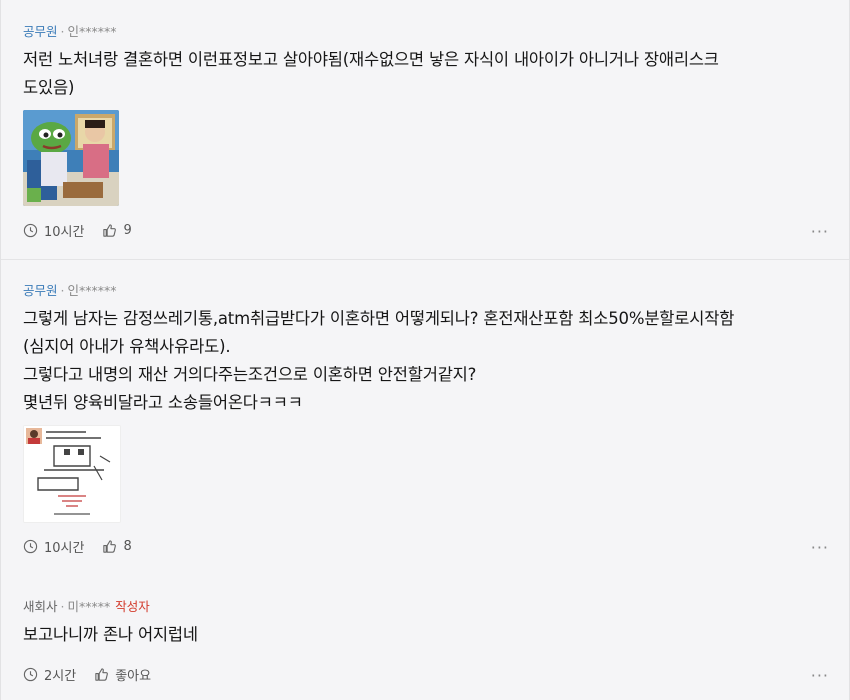 This screenshot has height=700, width=850. What do you see at coordinates (133, 676) in the screenshot?
I see `like-label: 좋아요` at bounding box center [133, 676].